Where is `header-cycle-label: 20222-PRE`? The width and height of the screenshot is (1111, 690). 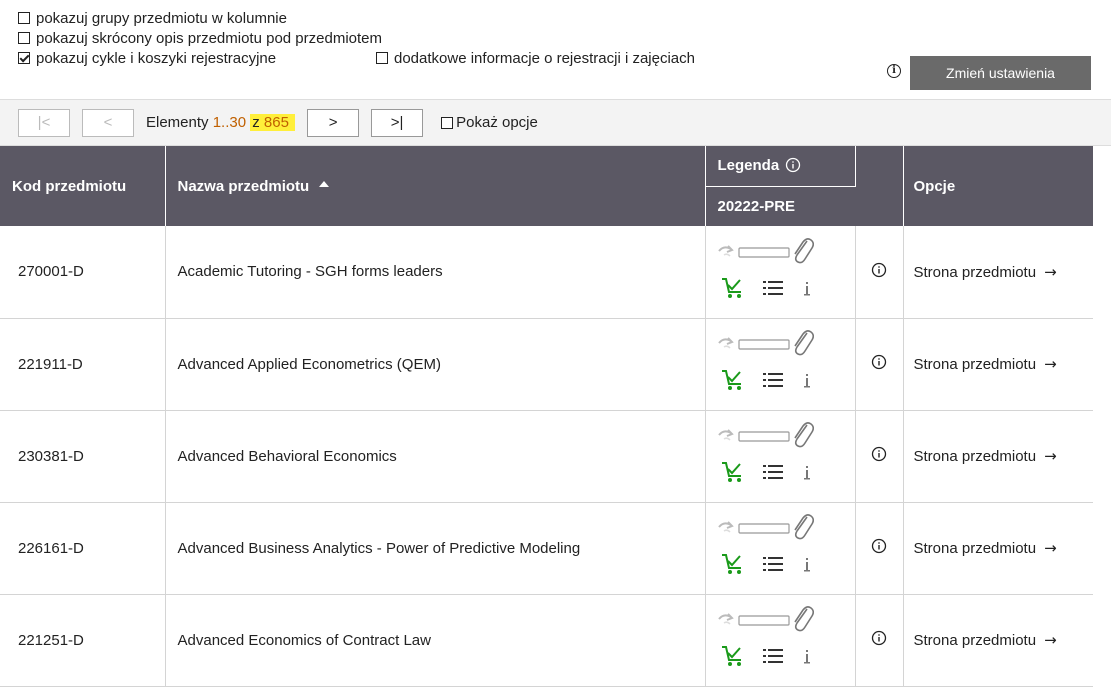
header-cycle-label: 20222-PRE is located at coordinates (756, 206).